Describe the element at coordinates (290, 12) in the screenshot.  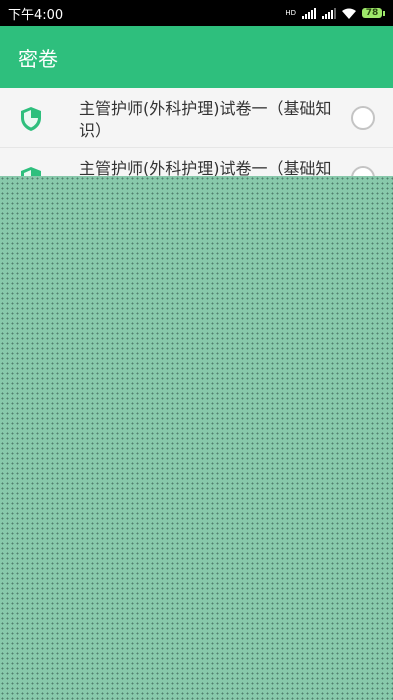
I see `network-type-label: HD` at that location.